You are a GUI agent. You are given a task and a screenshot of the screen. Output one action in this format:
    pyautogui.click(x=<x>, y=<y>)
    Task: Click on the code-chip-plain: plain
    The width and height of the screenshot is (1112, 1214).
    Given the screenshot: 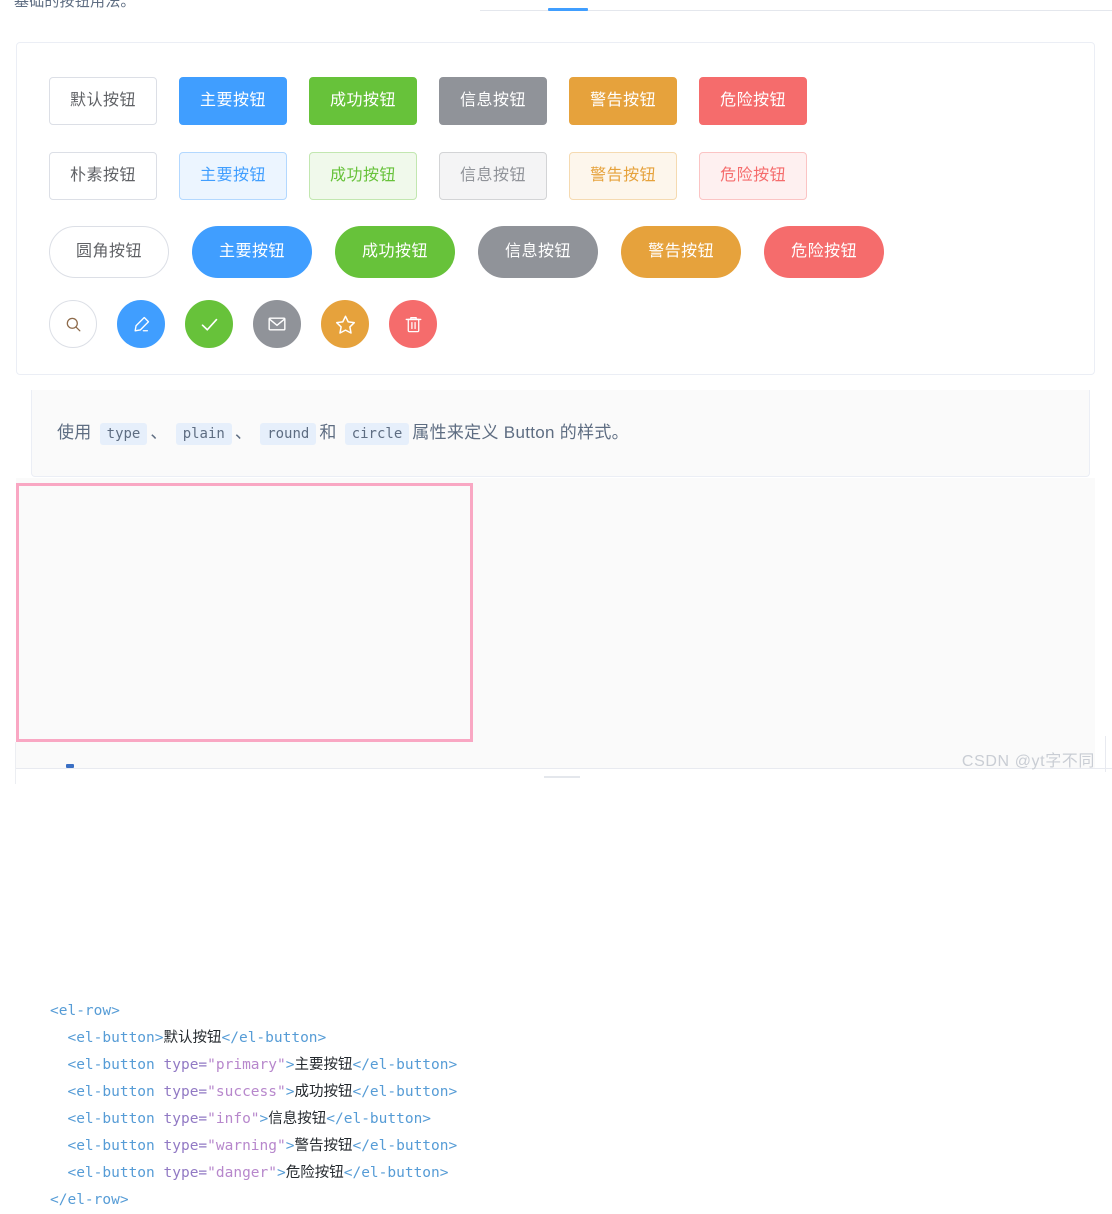 What is the action you would take?
    pyautogui.click(x=203, y=434)
    